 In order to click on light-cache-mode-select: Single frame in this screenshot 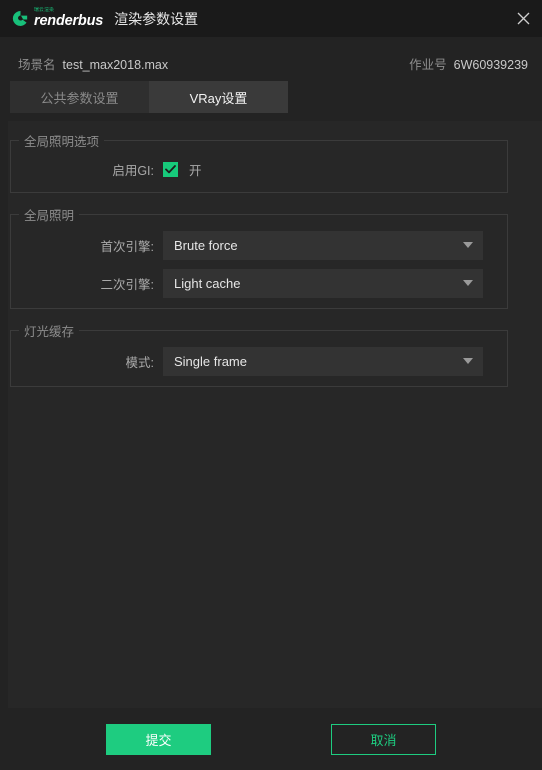, I will do `click(323, 361)`.